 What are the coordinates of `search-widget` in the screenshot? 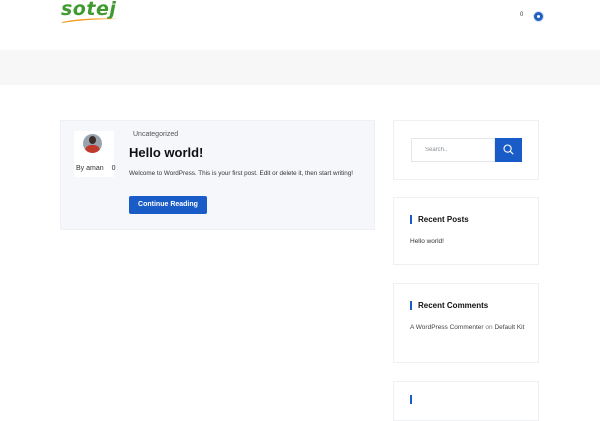 It's located at (466, 150).